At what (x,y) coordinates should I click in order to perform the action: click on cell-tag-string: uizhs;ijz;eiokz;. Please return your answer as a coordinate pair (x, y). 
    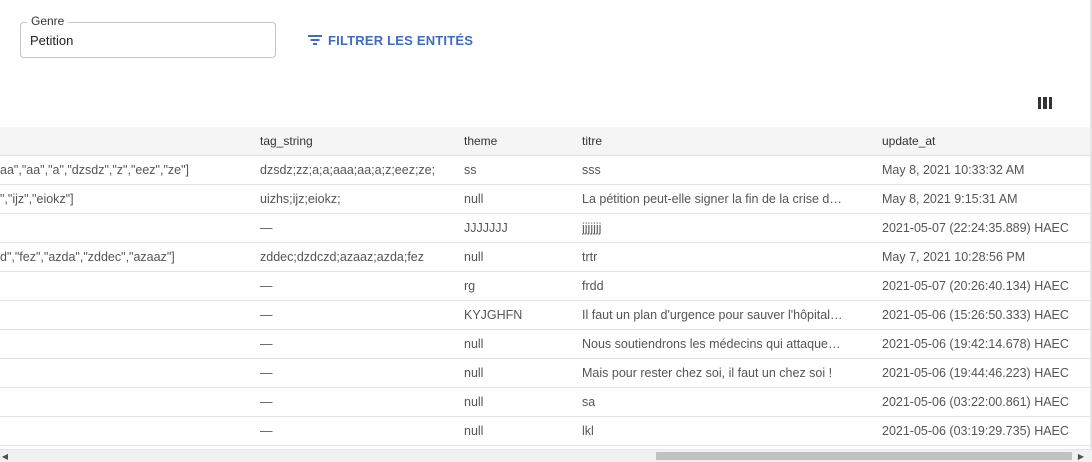
    Looking at the image, I should click on (300, 199).